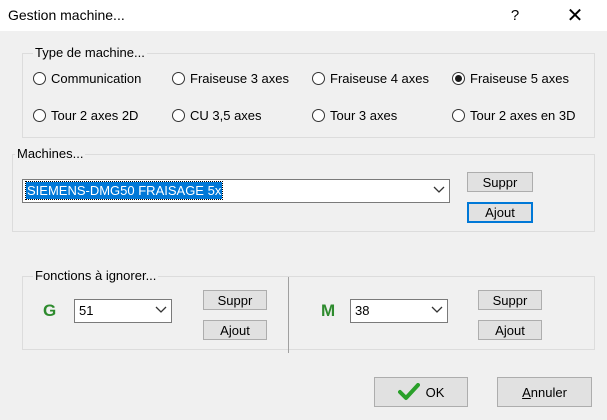 This screenshot has width=607, height=420. I want to click on g-code-delete-button: Suppr, so click(235, 300).